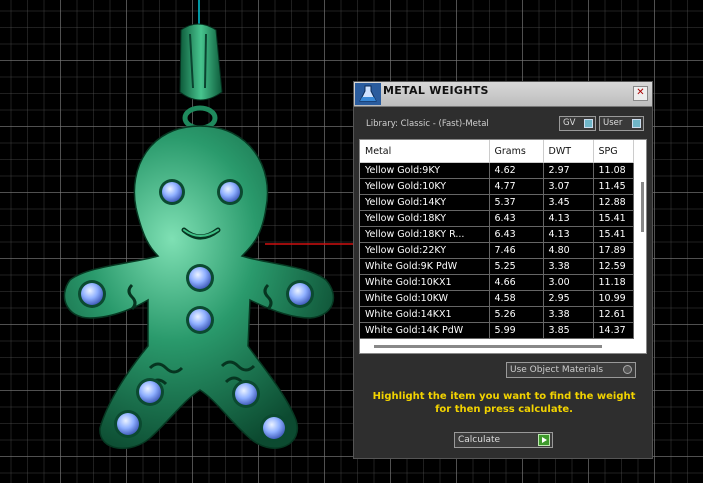 Image resolution: width=703 pixels, height=483 pixels. Describe the element at coordinates (568, 170) in the screenshot. I see `cell-dwt: 2.97` at that location.